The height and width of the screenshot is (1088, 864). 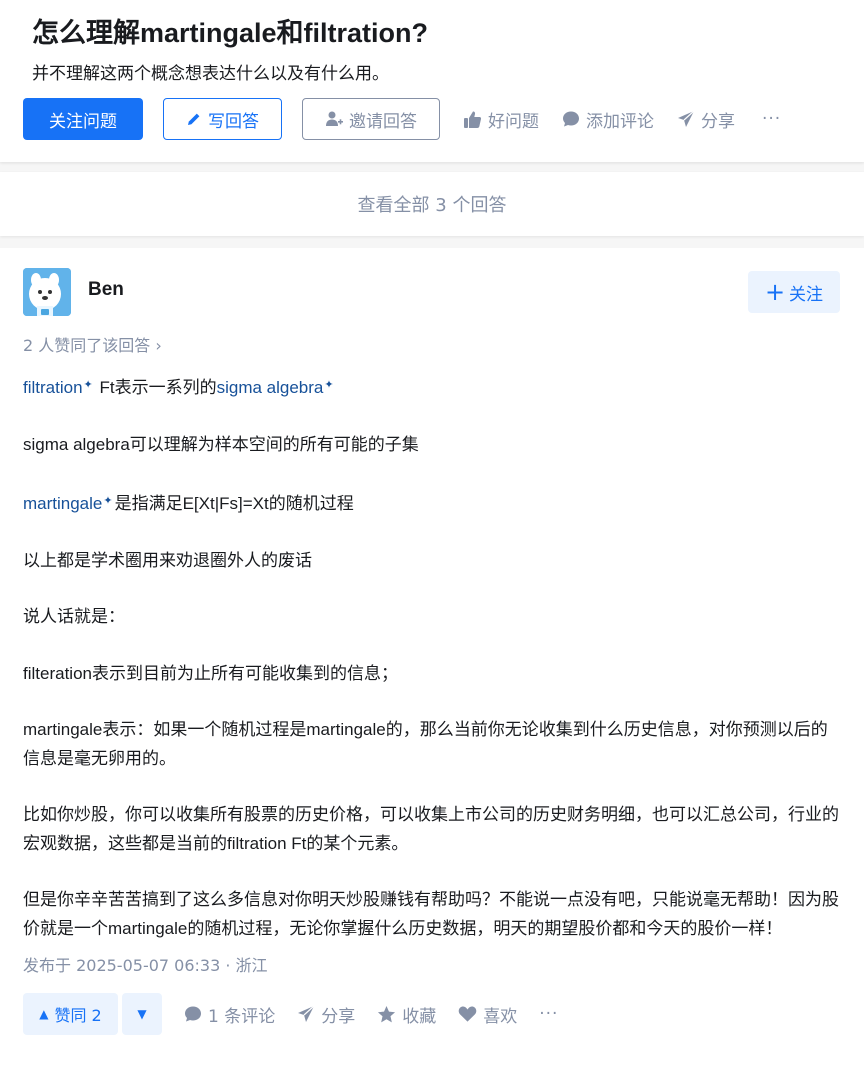 I want to click on paragraph-3-text: 是指满足E[Xt|Fs]=Xt的随机过程, so click(x=234, y=503).